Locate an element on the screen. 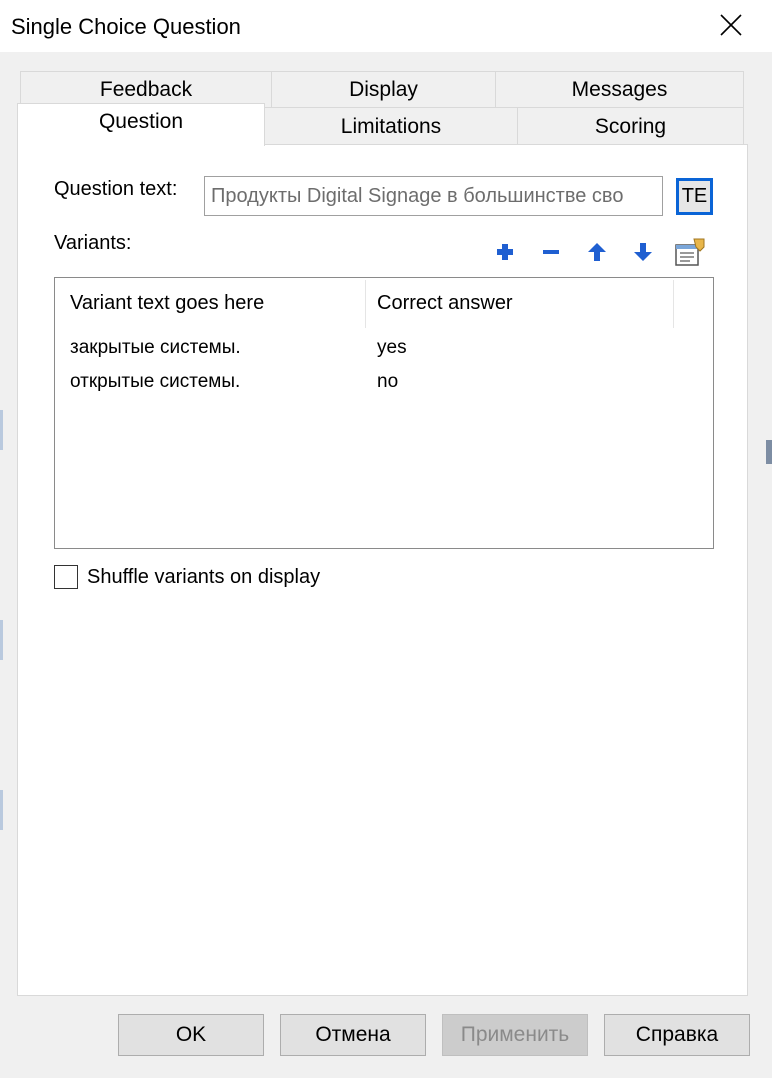 This screenshot has width=772, height=1078. move-up-button is located at coordinates (597, 252).